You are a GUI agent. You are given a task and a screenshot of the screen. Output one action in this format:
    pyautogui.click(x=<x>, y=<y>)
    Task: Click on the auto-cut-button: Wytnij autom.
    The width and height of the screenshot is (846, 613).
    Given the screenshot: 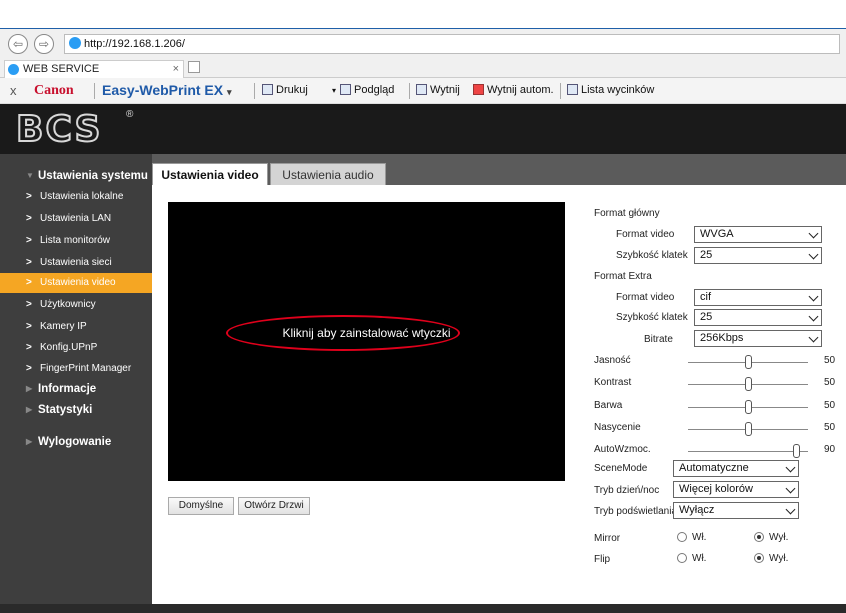 What is the action you would take?
    pyautogui.click(x=513, y=90)
    